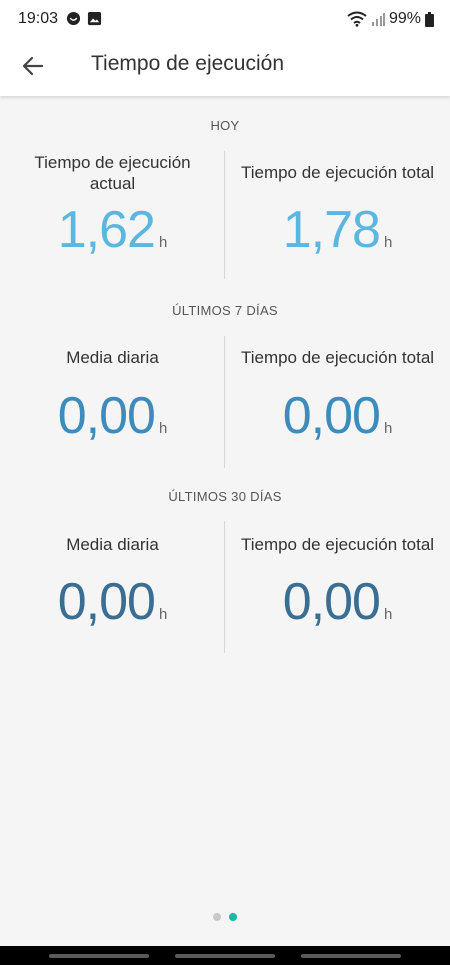 Image resolution: width=450 pixels, height=965 pixels. What do you see at coordinates (388, 428) in the screenshot?
I see `week-total-unit: h` at bounding box center [388, 428].